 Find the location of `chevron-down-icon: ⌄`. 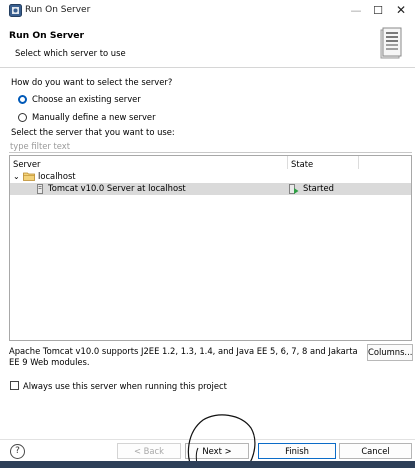

chevron-down-icon: ⌄ is located at coordinates (16, 176).